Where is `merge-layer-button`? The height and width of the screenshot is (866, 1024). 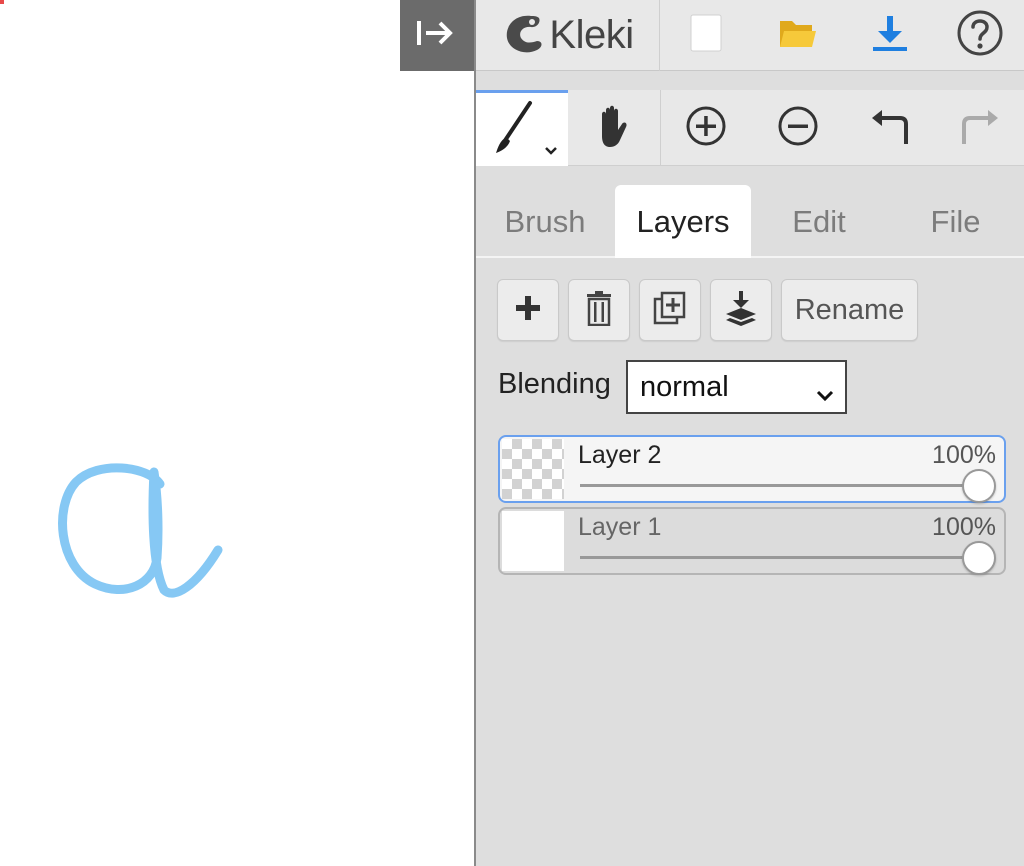
merge-layer-button is located at coordinates (741, 310).